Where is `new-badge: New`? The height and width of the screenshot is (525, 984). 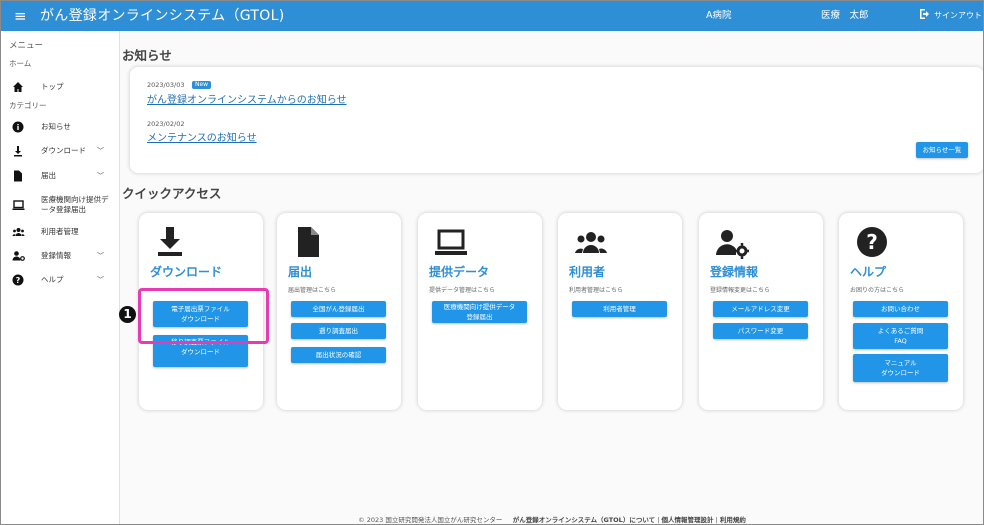
new-badge: New is located at coordinates (202, 85).